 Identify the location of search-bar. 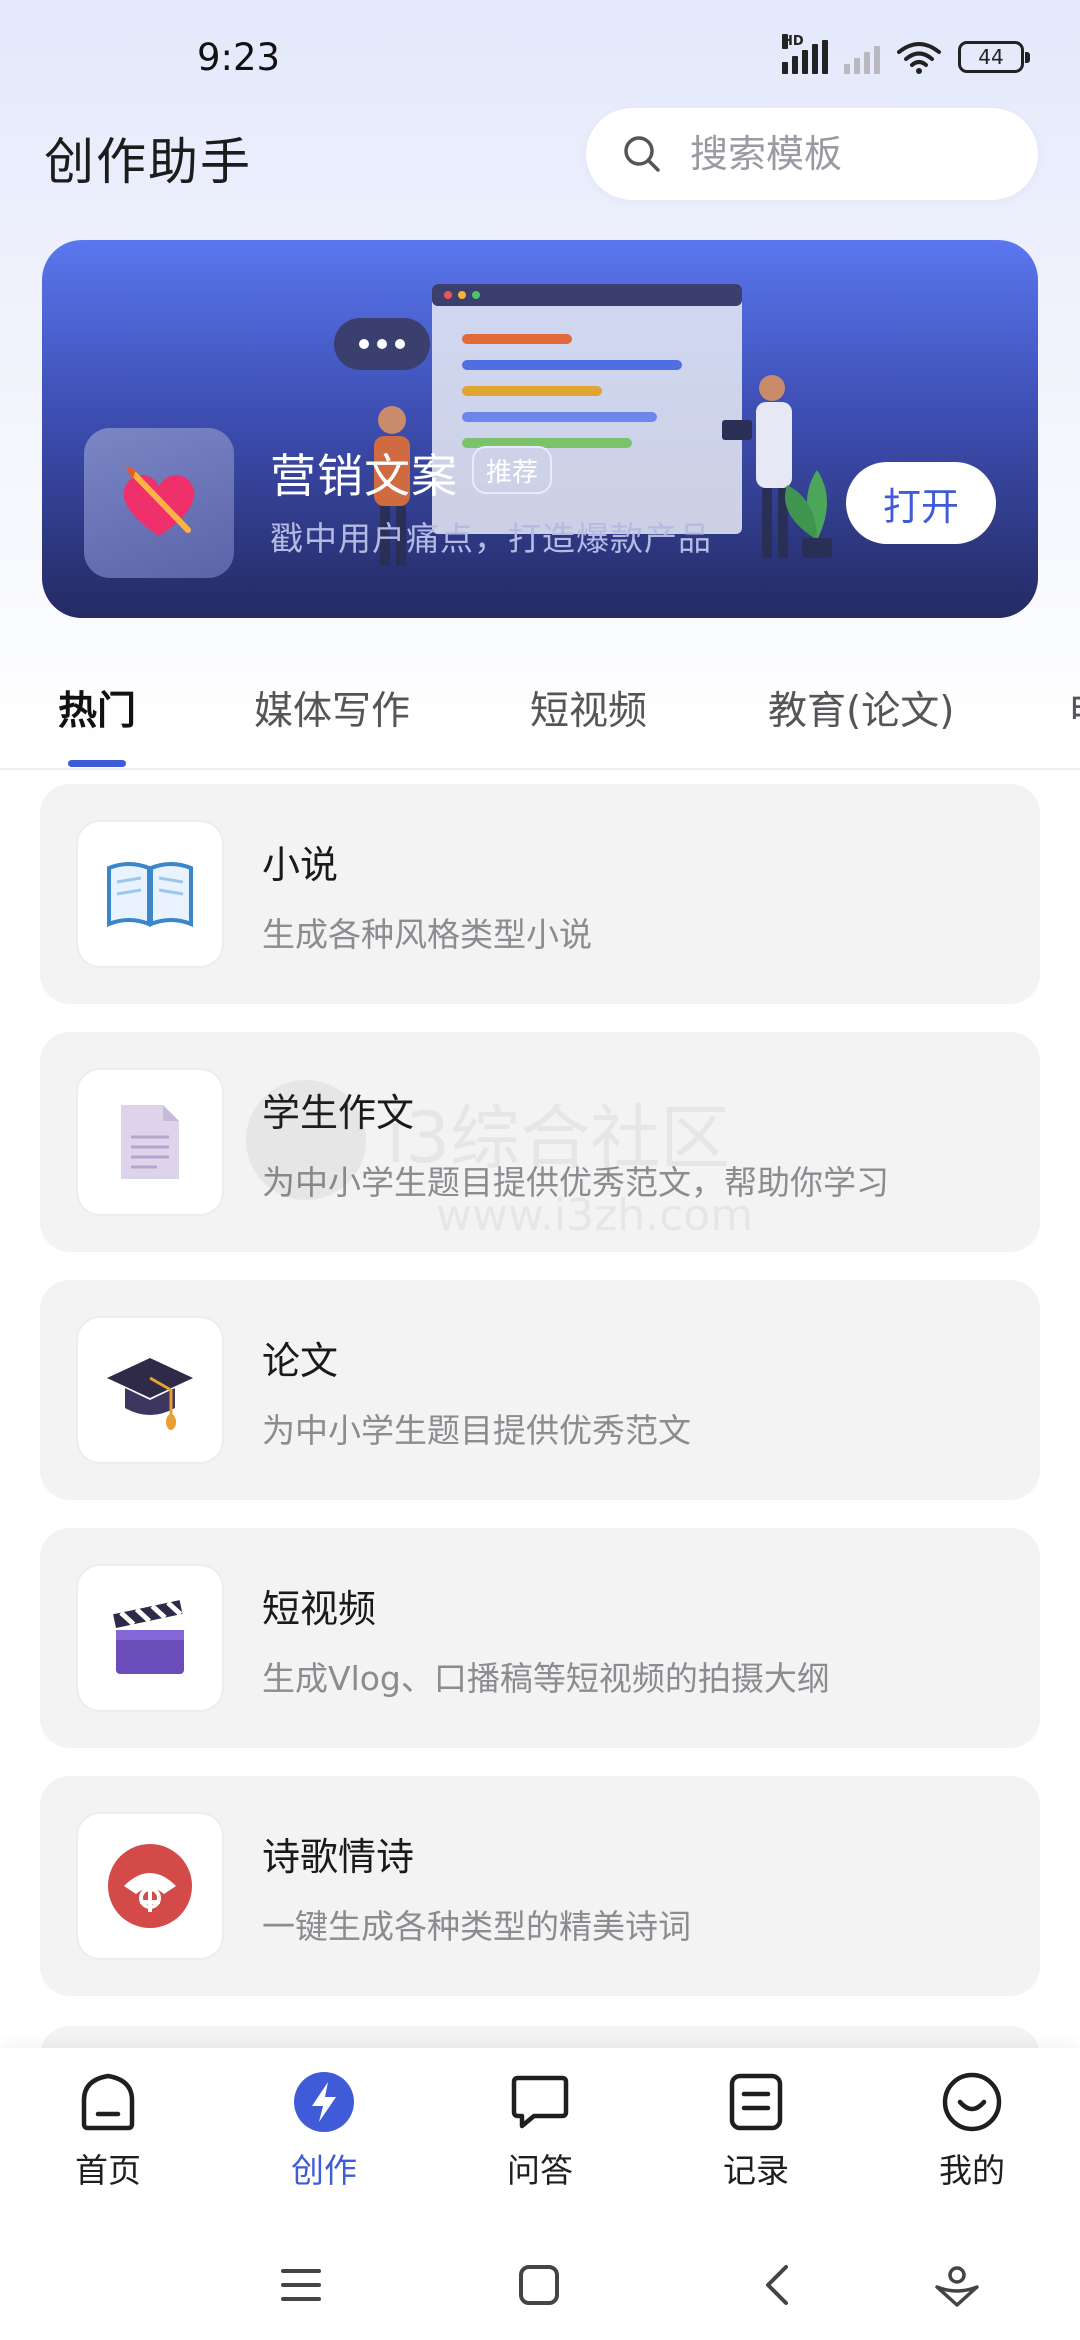
(812, 154).